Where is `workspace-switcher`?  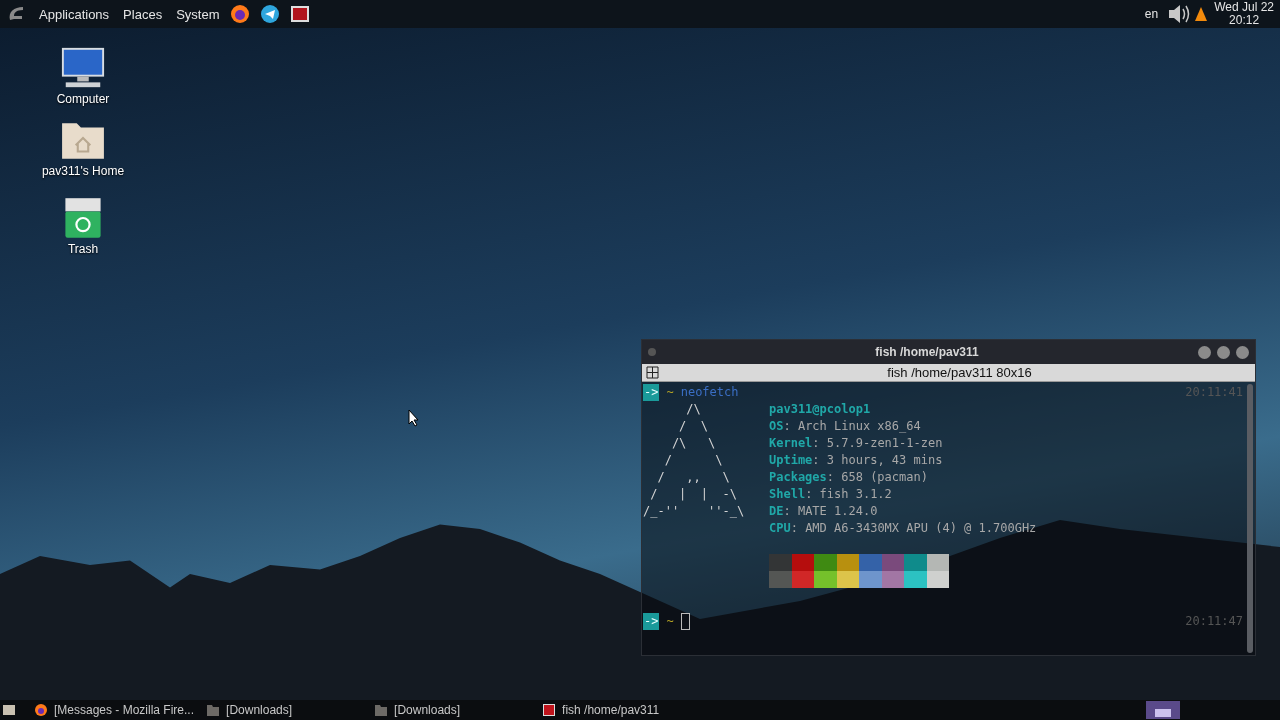
workspace-switcher is located at coordinates (1163, 710).